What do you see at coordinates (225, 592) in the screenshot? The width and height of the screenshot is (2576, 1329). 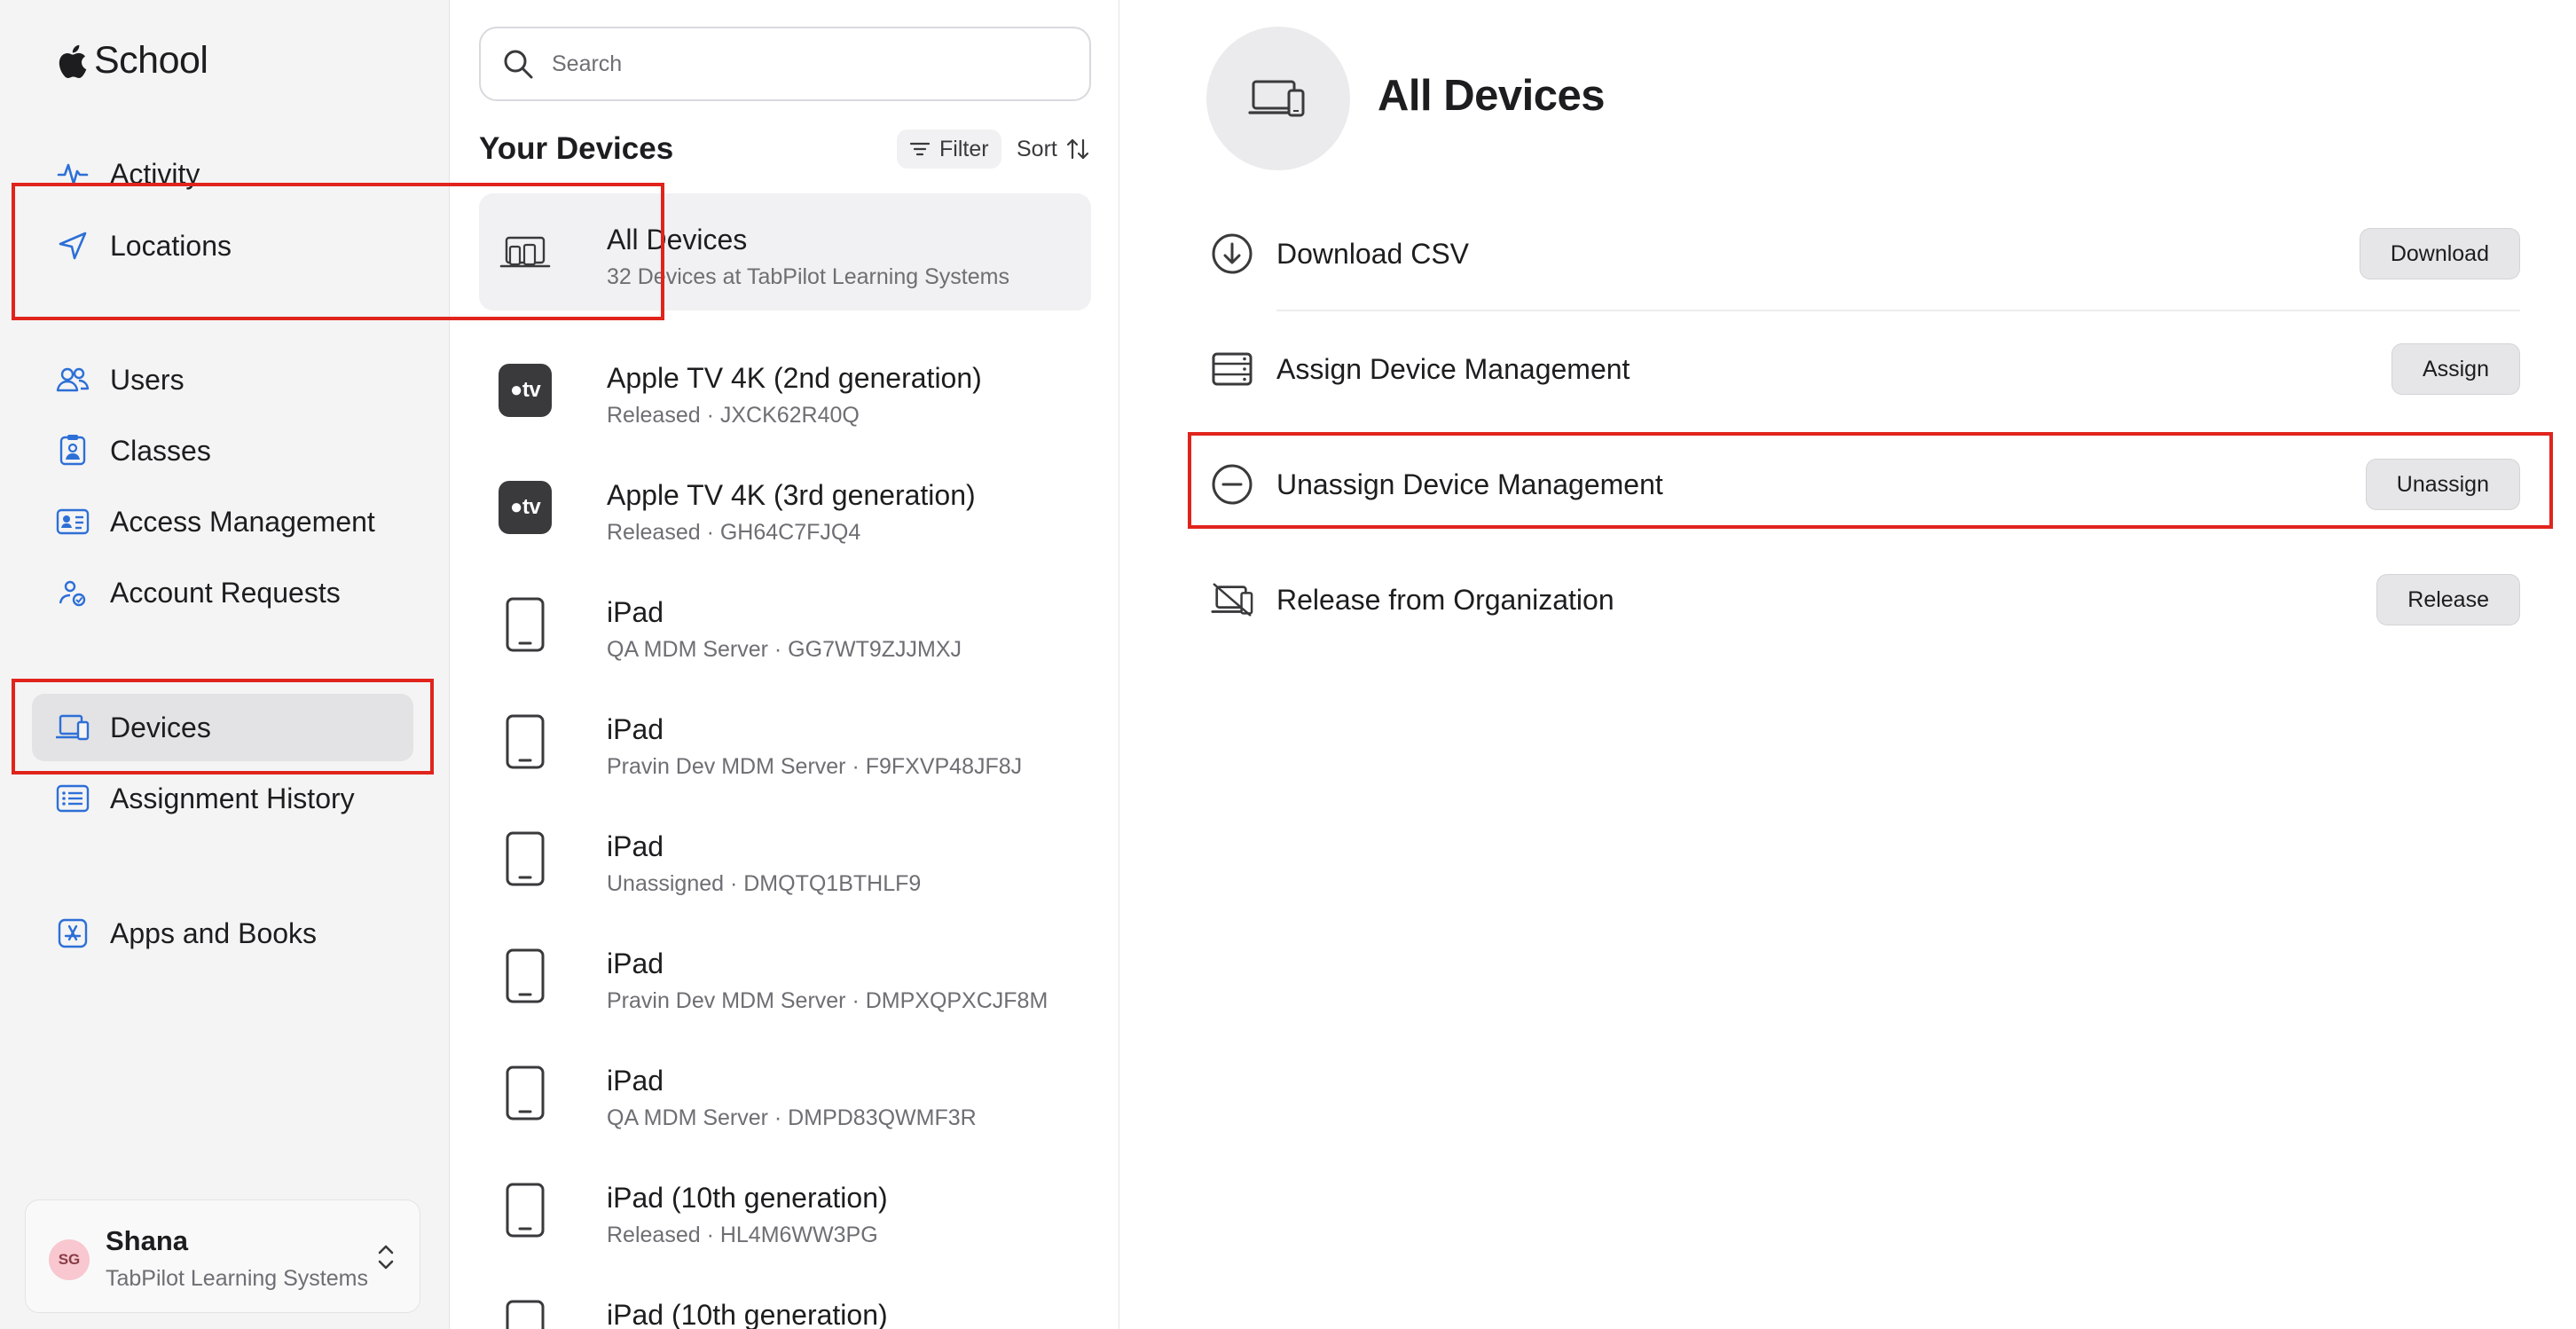 I see `sidebar-item-label: Account Requests` at bounding box center [225, 592].